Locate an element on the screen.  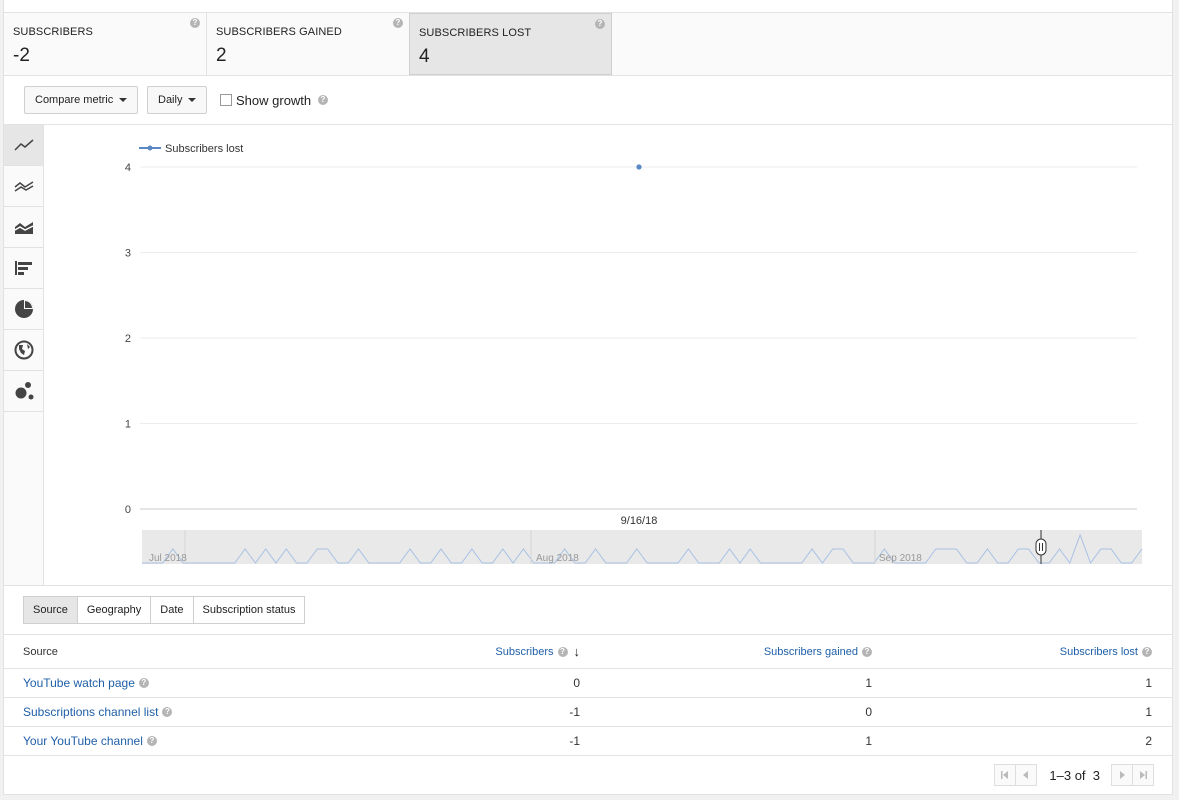
source-cell: Your YouTube channel? is located at coordinates (90, 741).